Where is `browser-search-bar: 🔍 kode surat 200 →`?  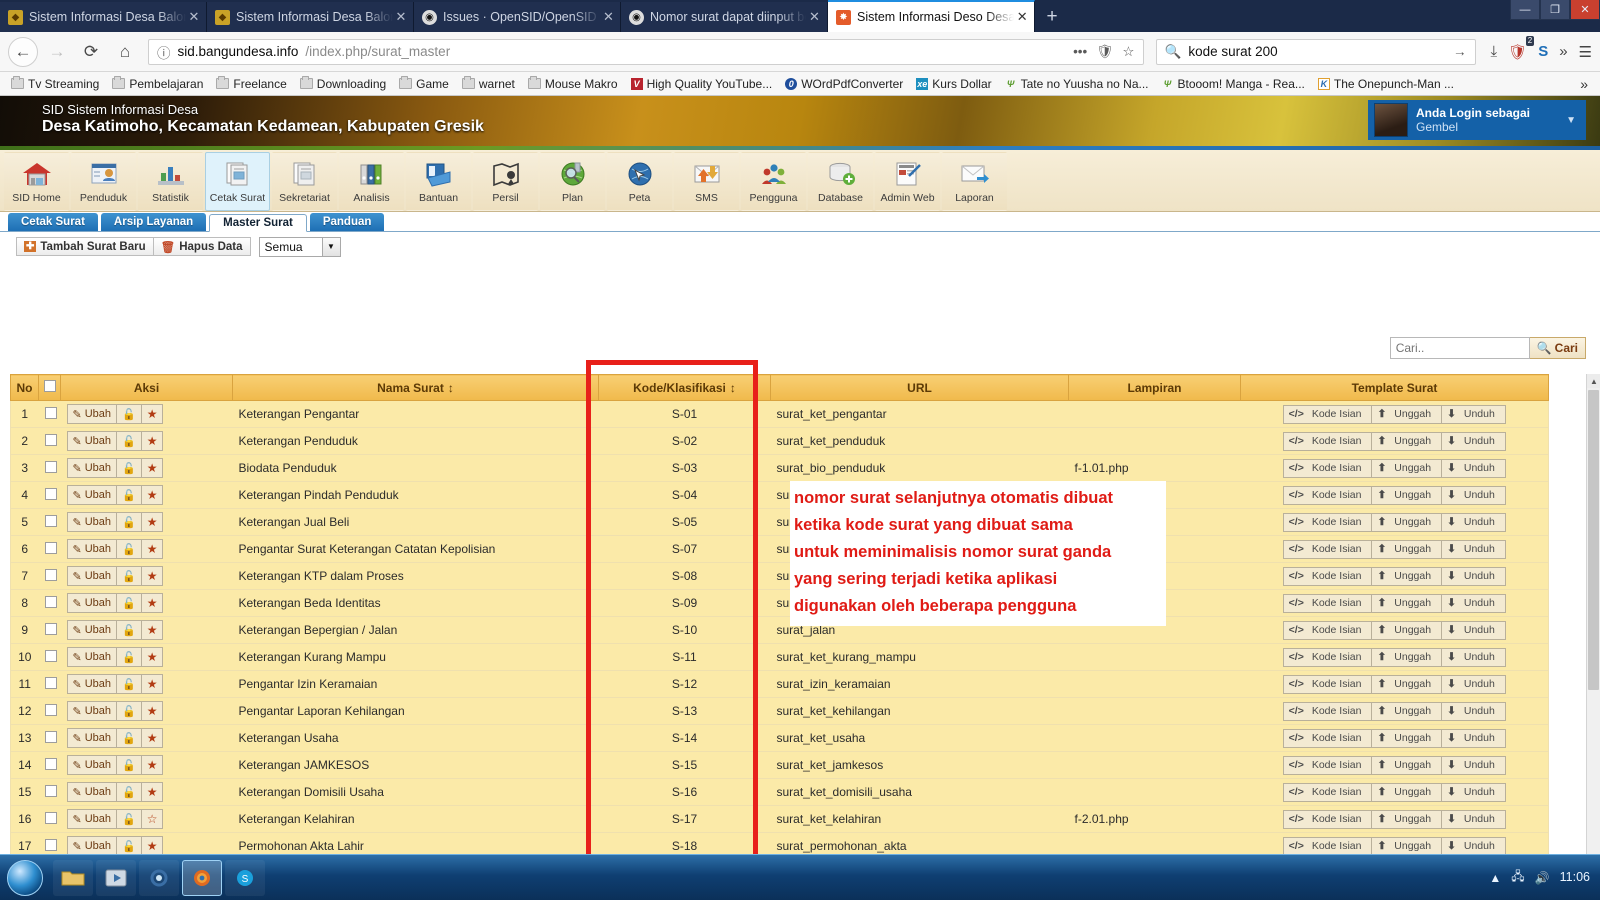
browser-search-bar: 🔍 kode surat 200 → is located at coordinates (1315, 51).